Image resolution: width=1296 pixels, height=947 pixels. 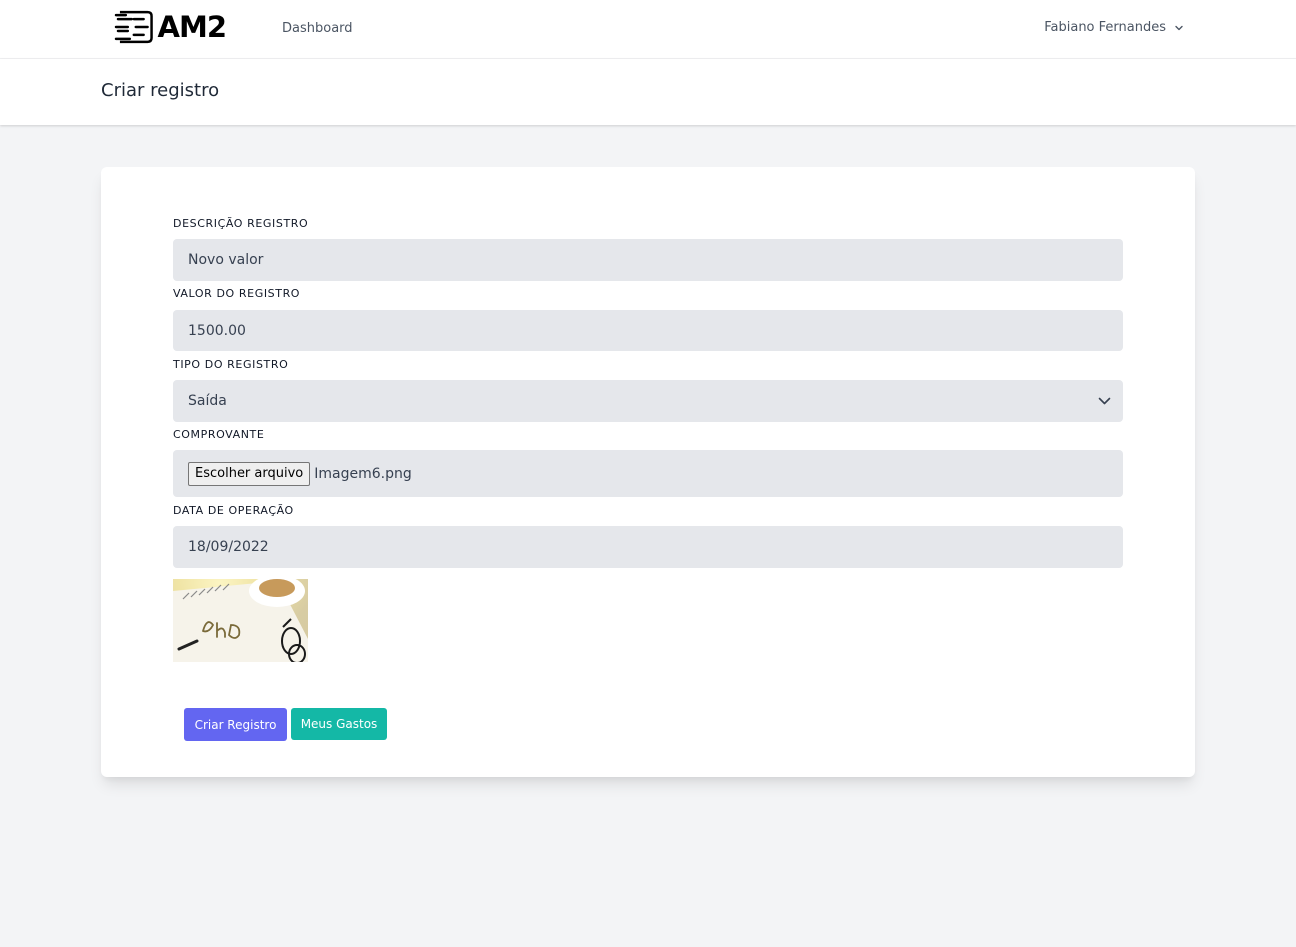 What do you see at coordinates (317, 28) in the screenshot?
I see `nav-link-dashboard: Dashboard` at bounding box center [317, 28].